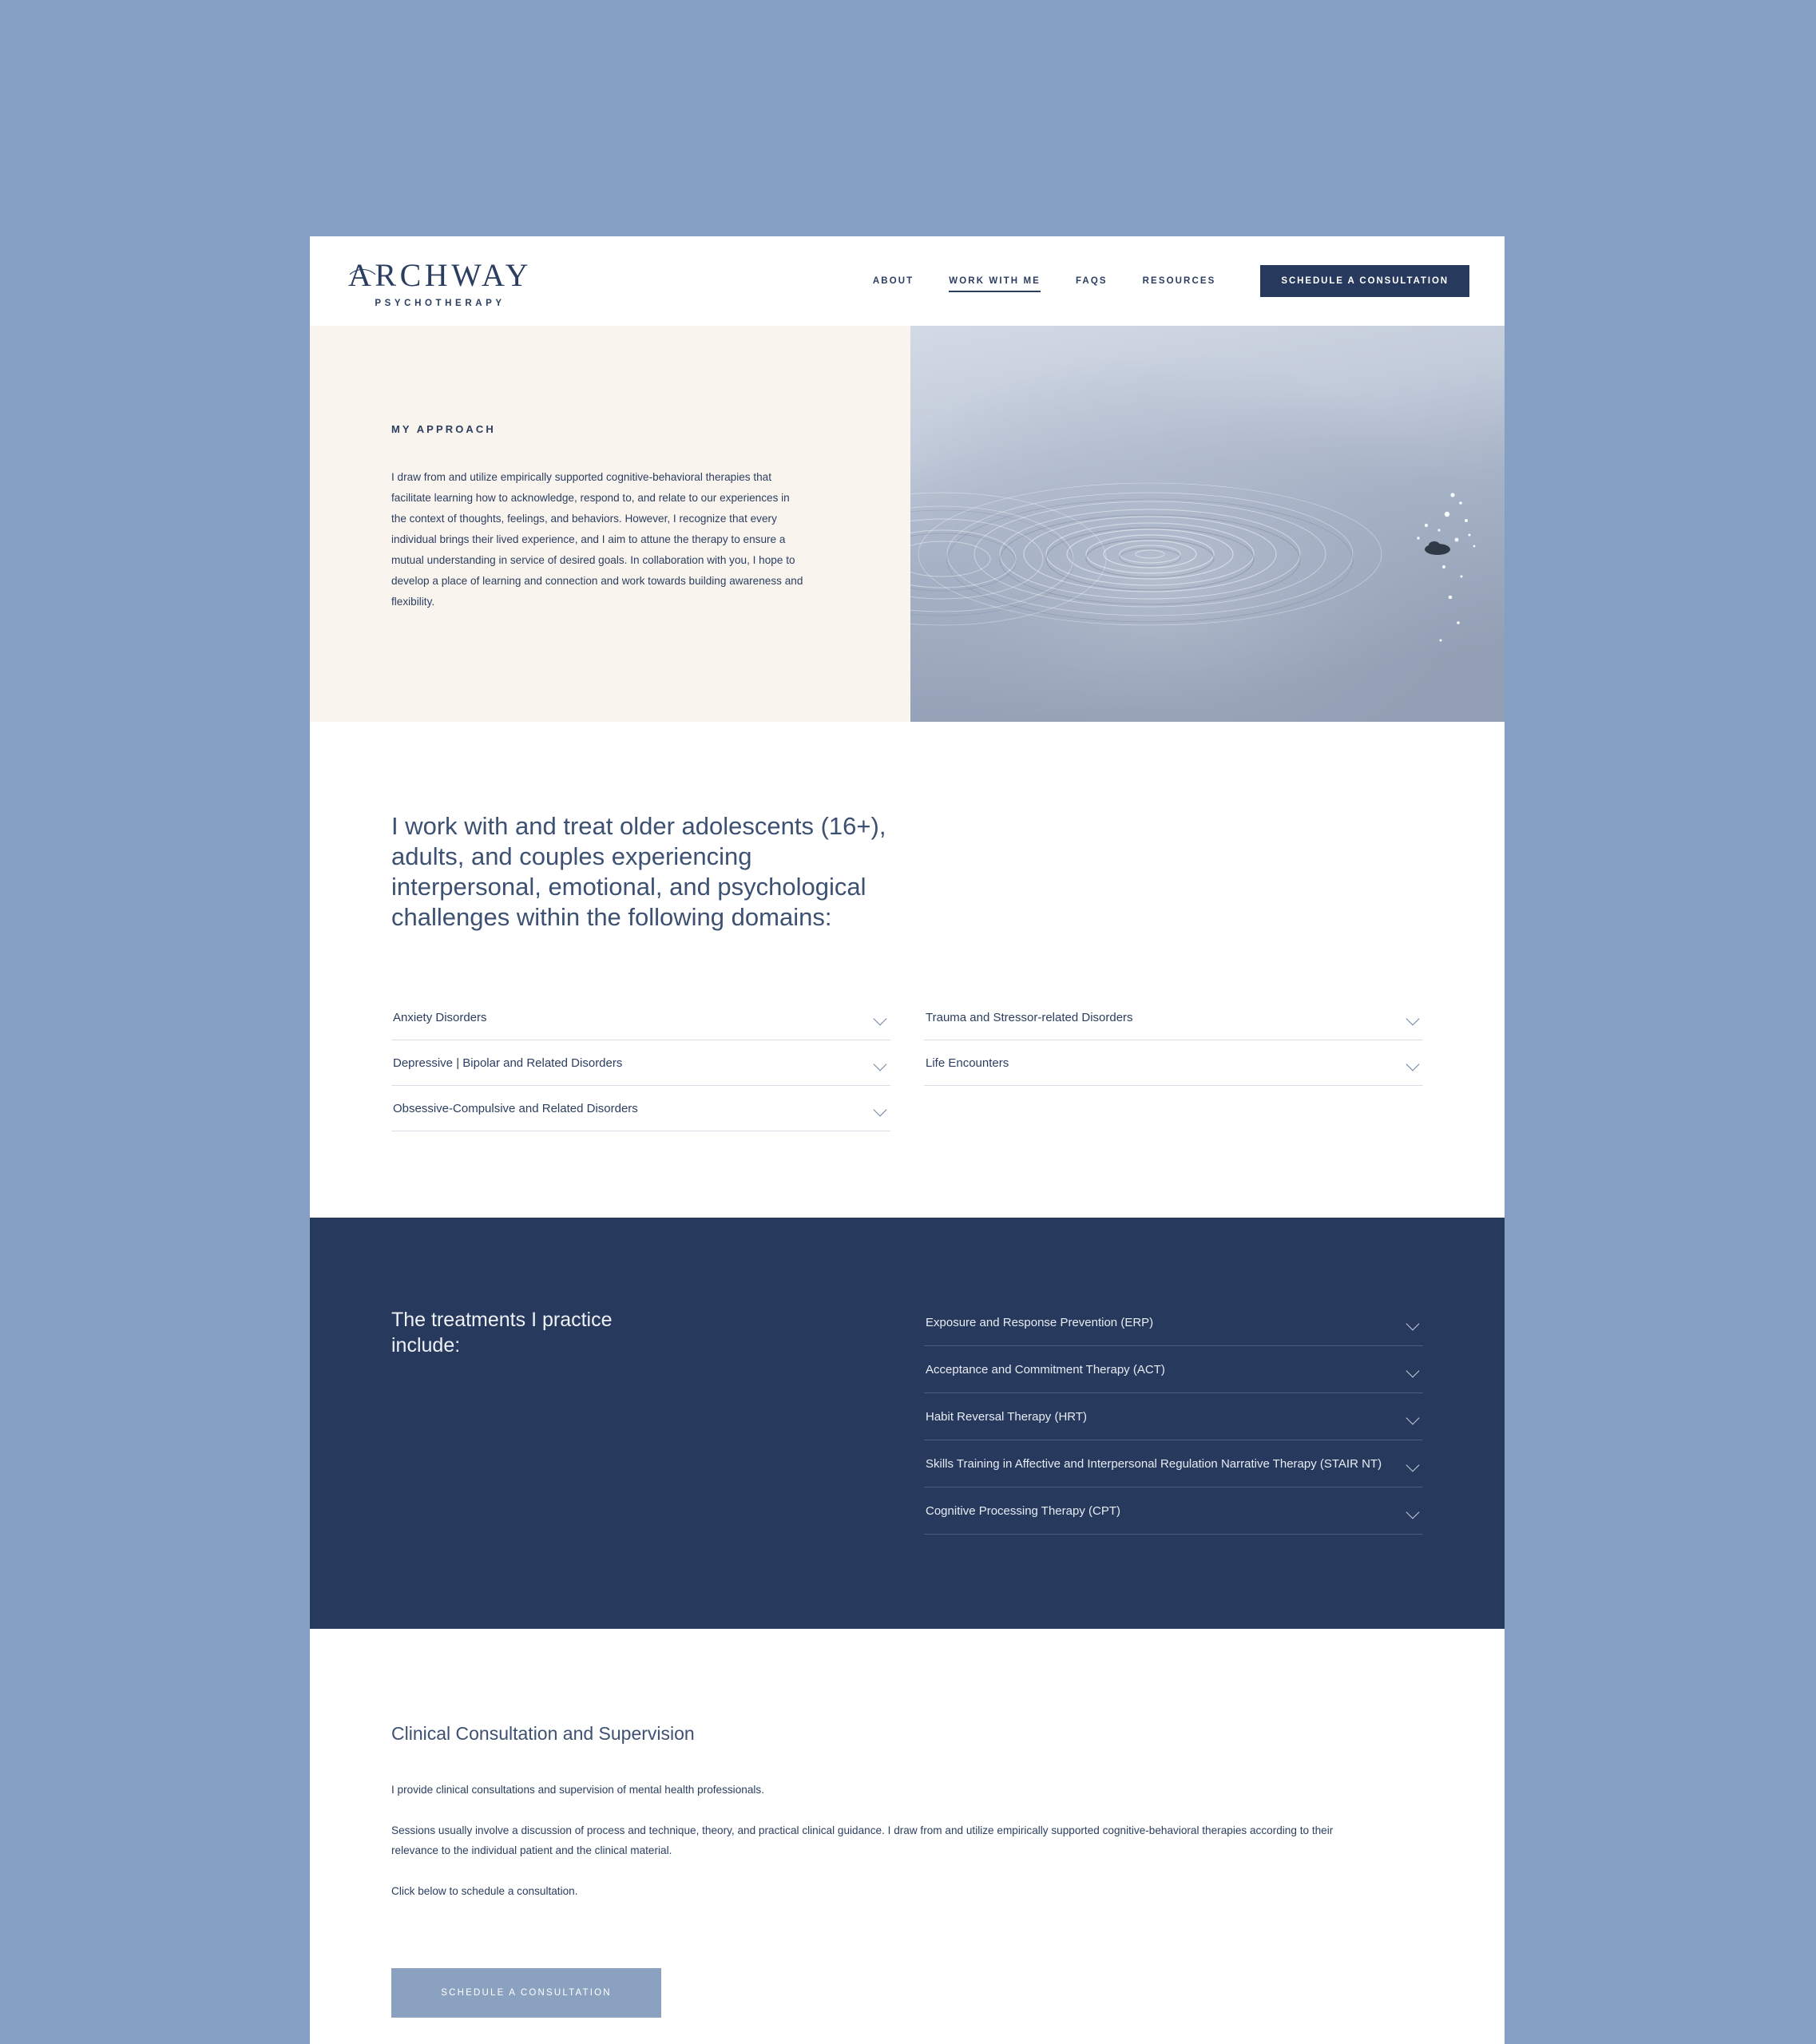 The image size is (1816, 2044). What do you see at coordinates (1007, 1417) in the screenshot?
I see `accordion-label: Habit Reversal Therapy (HRT)` at bounding box center [1007, 1417].